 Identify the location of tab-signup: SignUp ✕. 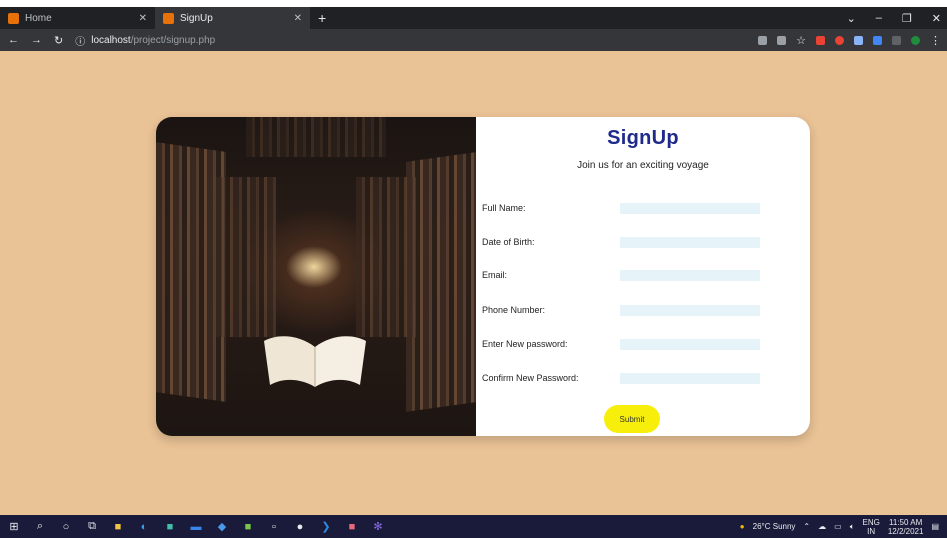
(232, 18).